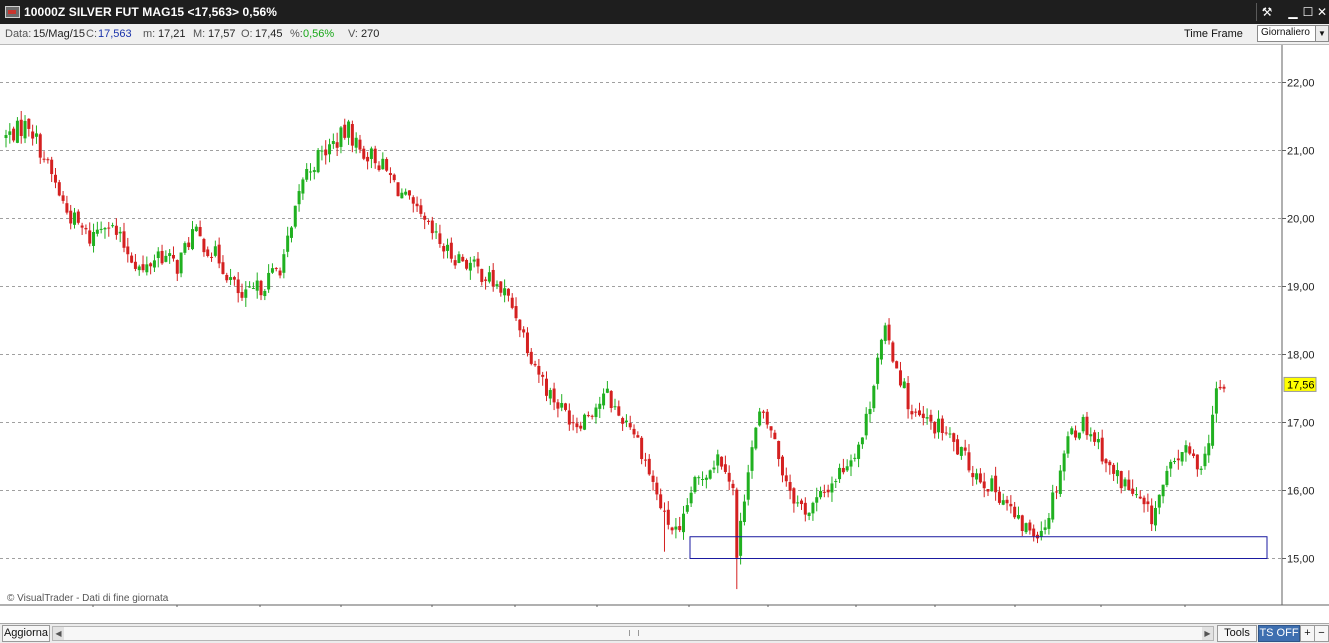 This screenshot has height=643, width=1329. Describe the element at coordinates (269, 34) in the screenshot. I see `open-value: 17,45` at that location.